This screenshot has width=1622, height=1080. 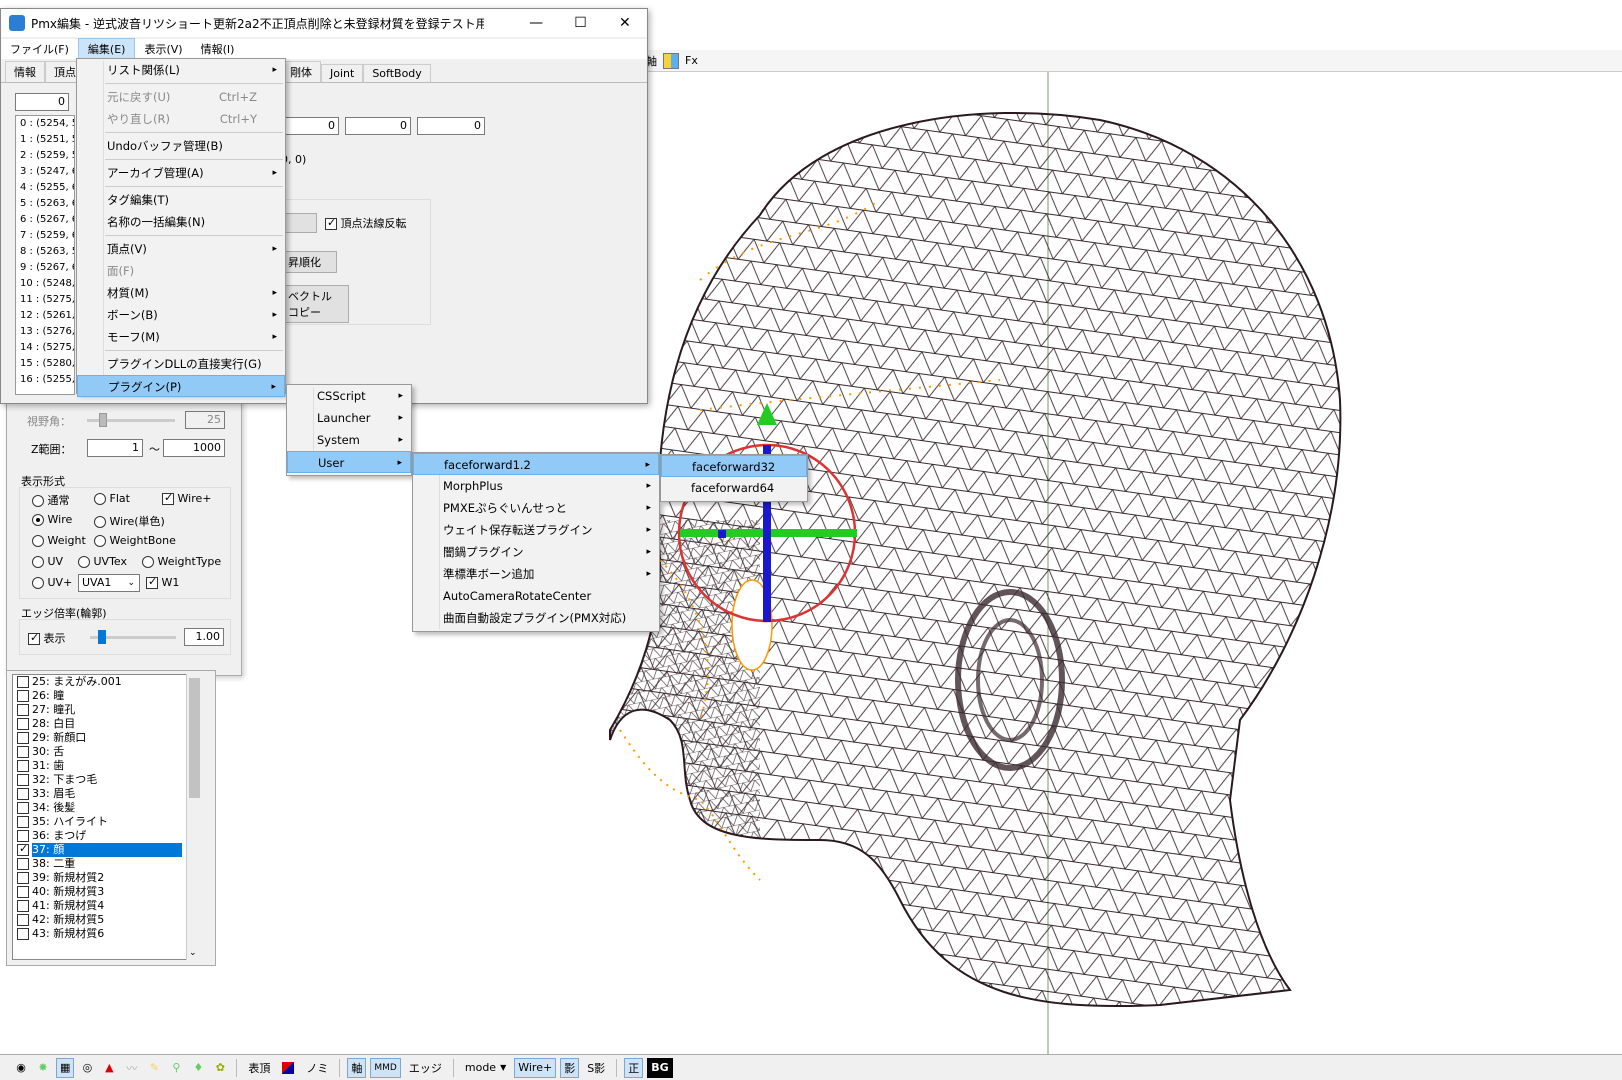 What do you see at coordinates (47, 561) in the screenshot?
I see `mode-uv: UV` at bounding box center [47, 561].